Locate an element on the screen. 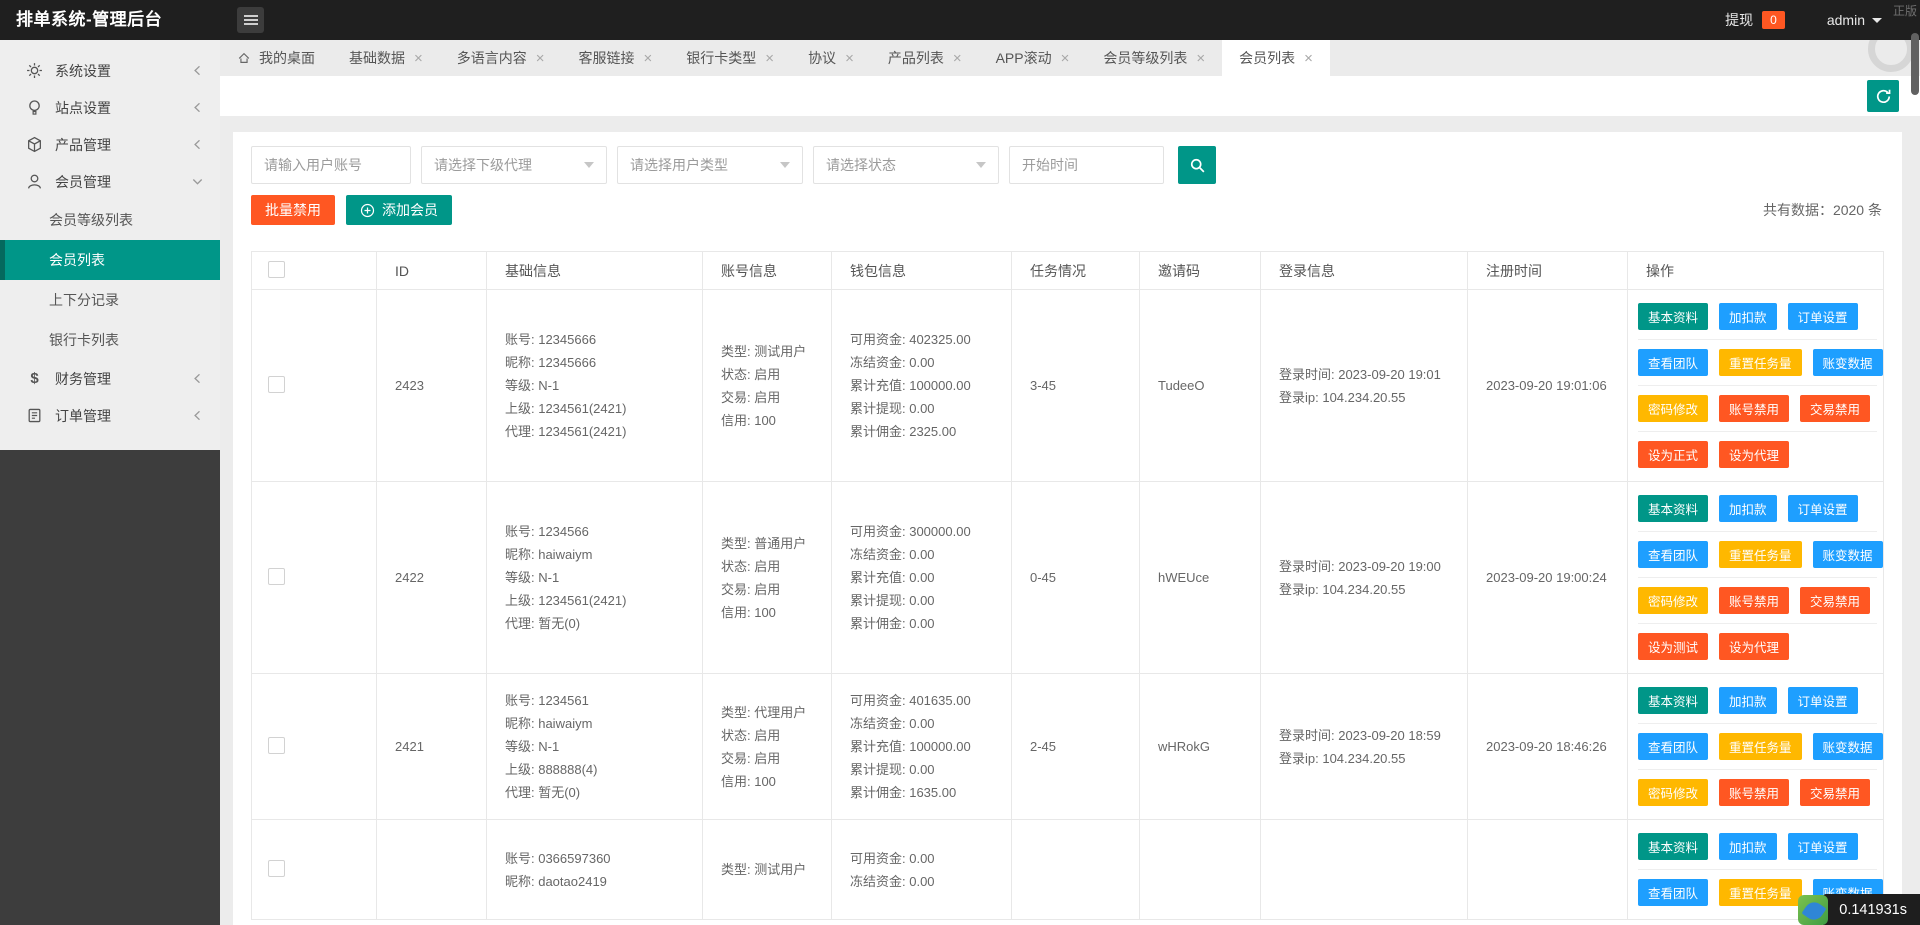 This screenshot has height=925, width=1920. debug-time-widget: 0.141931s is located at coordinates (1859, 909).